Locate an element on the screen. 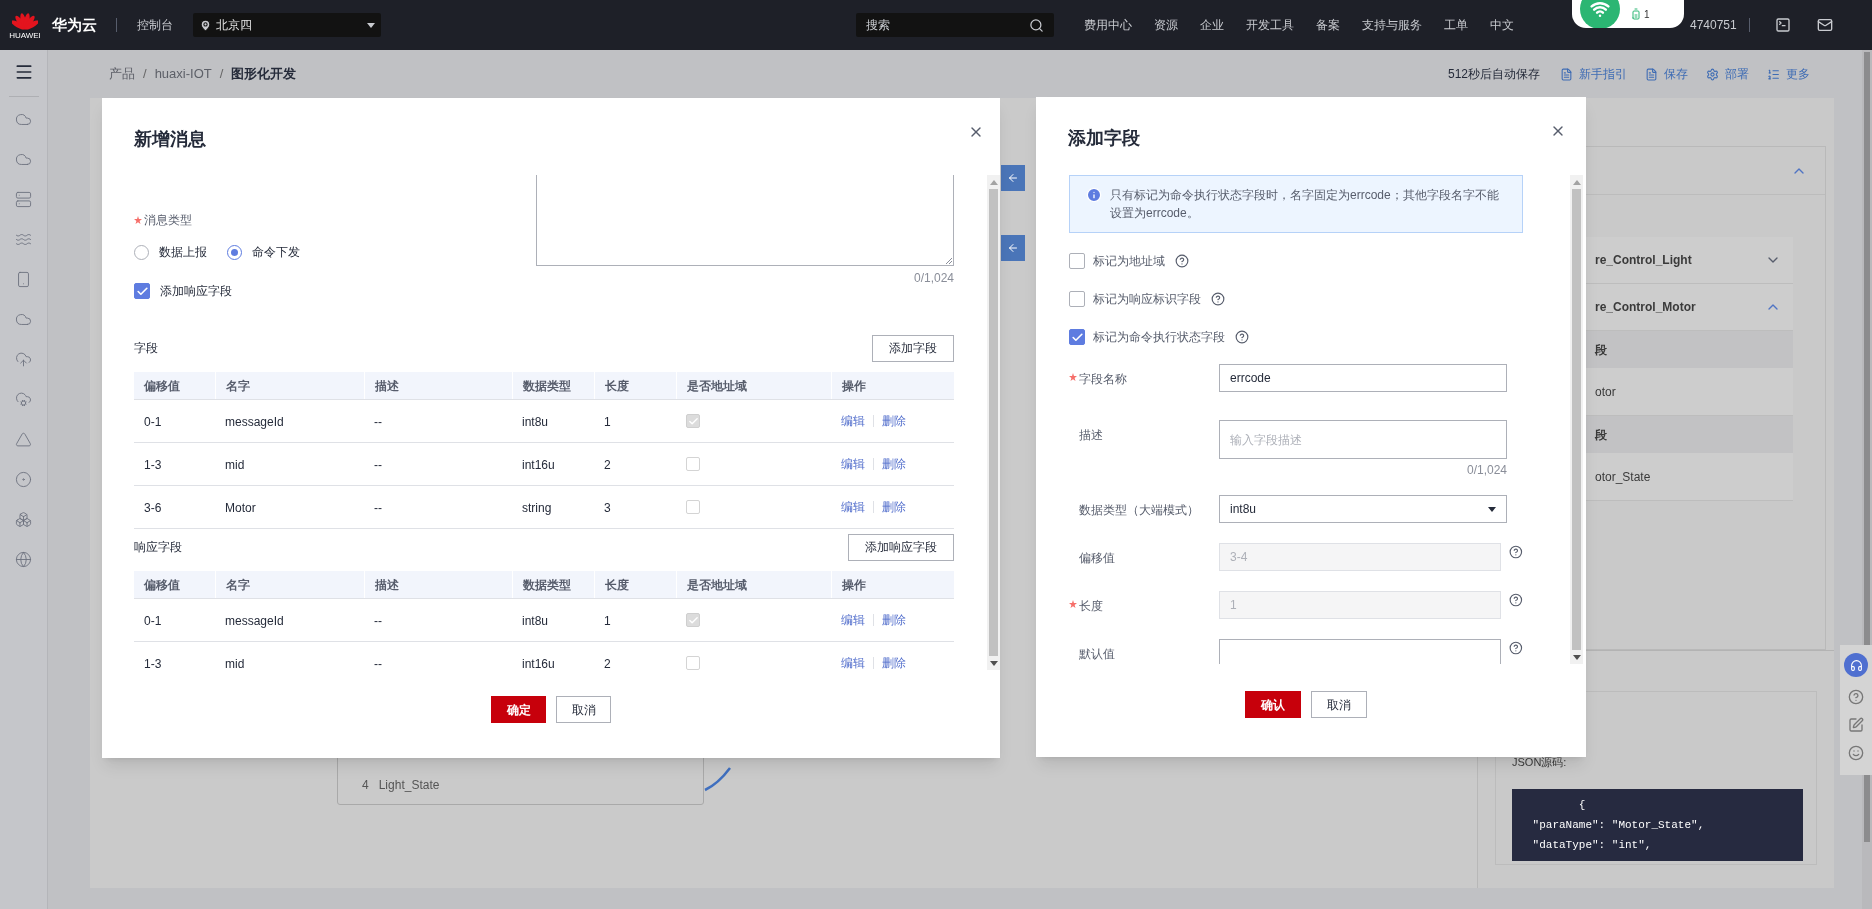  region-select: 北京四 is located at coordinates (287, 25).